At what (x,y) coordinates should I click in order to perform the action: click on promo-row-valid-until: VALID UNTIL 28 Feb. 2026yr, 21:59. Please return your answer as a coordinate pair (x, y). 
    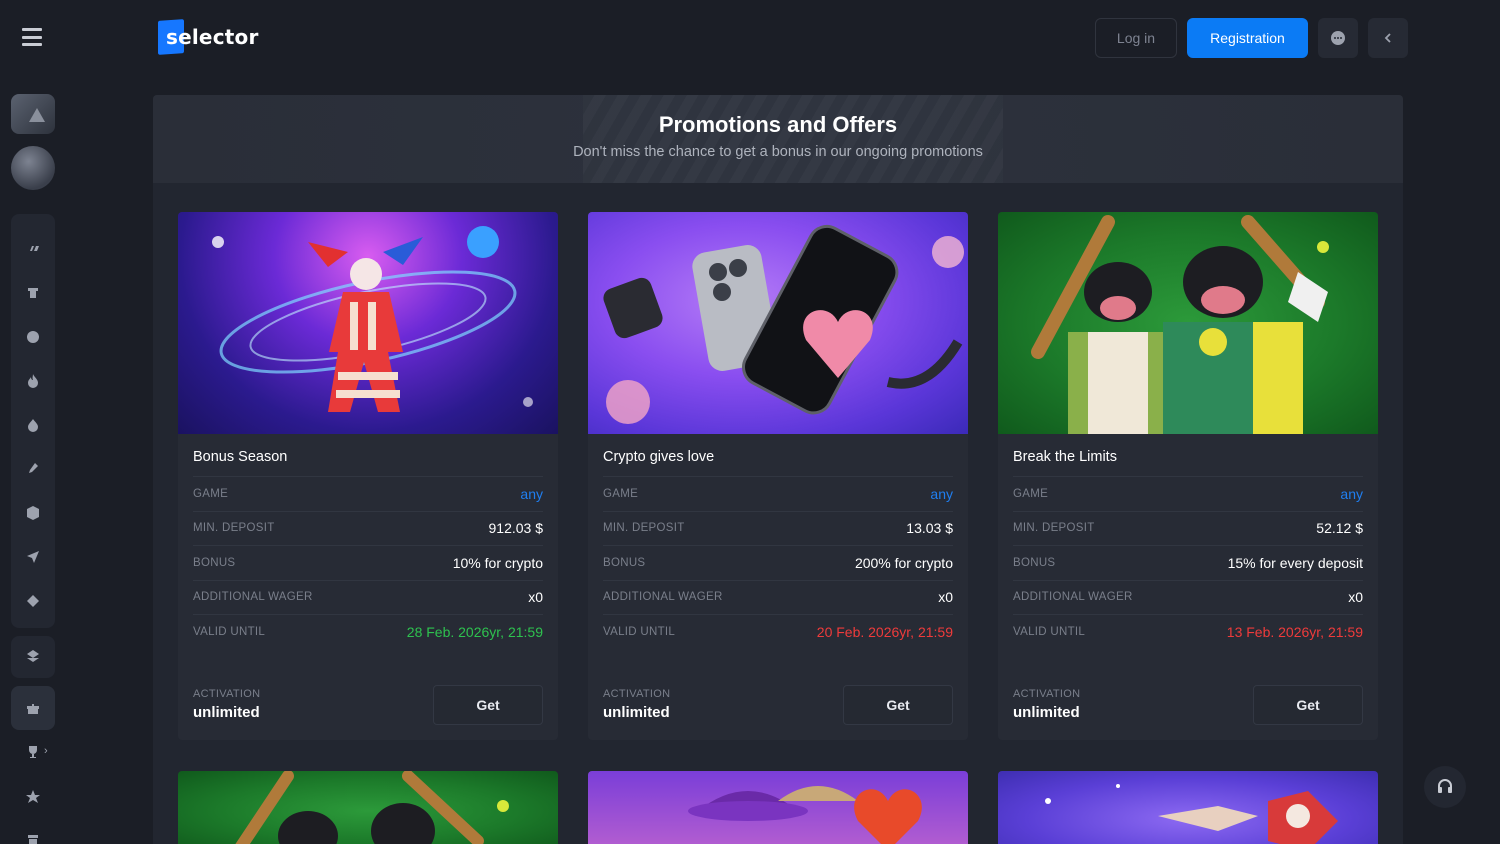
    Looking at the image, I should click on (368, 631).